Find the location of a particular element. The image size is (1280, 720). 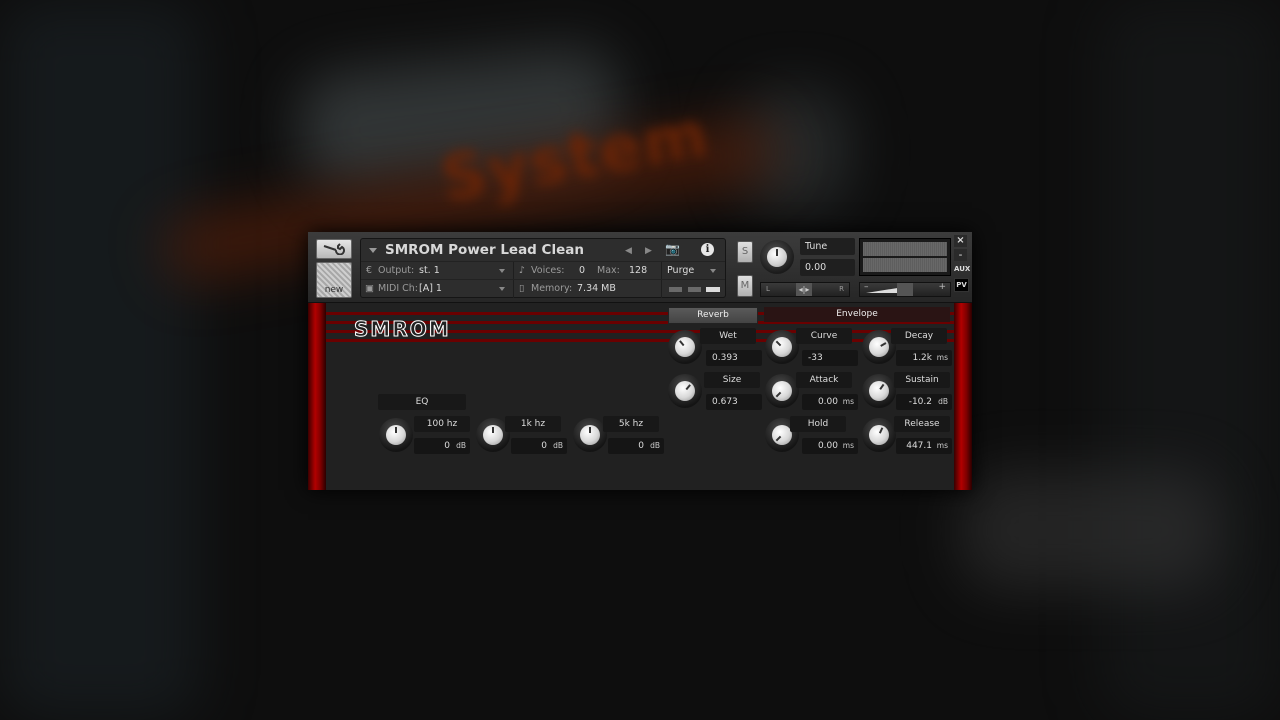

output-label: Output: is located at coordinates (396, 270).